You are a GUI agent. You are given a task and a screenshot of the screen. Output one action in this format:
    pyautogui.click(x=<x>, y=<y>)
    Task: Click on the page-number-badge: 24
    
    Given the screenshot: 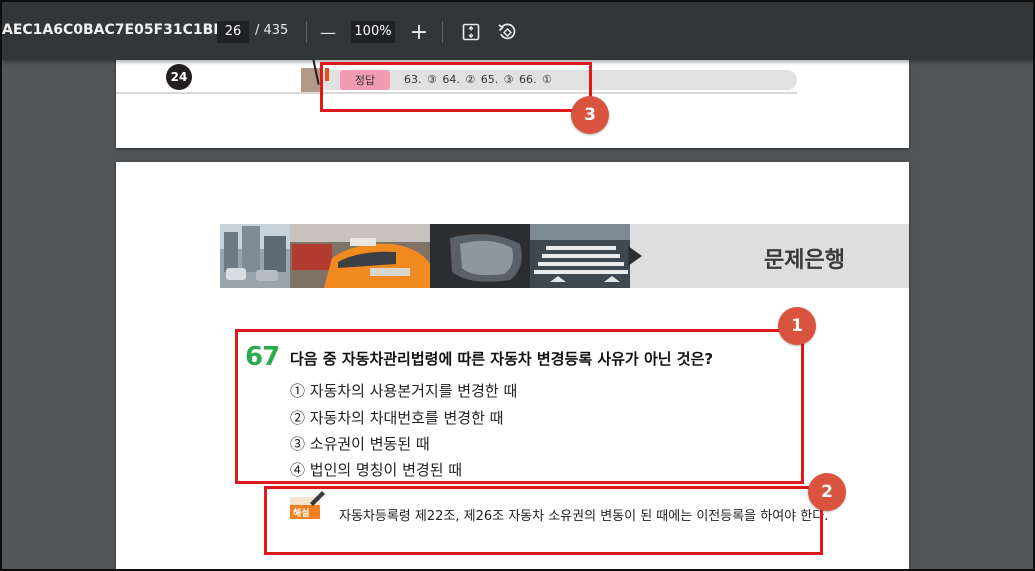 What is the action you would take?
    pyautogui.click(x=179, y=77)
    